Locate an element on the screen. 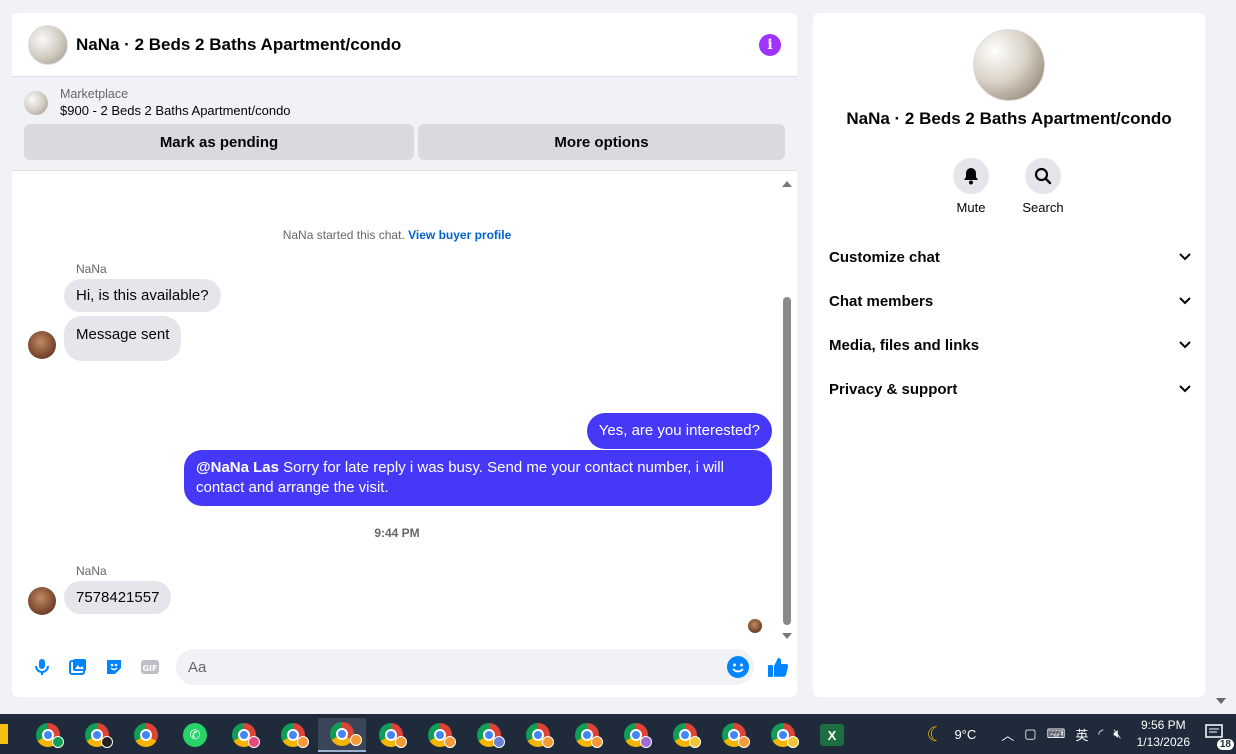 Image resolution: width=1236 pixels, height=754 pixels. section-media-files-links: Media, files and links is located at coordinates (1010, 345).